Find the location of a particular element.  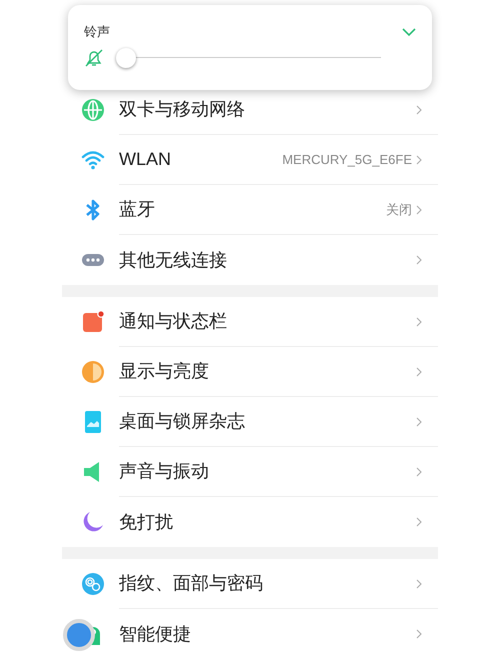

row-label: 智能便捷 is located at coordinates (155, 634).